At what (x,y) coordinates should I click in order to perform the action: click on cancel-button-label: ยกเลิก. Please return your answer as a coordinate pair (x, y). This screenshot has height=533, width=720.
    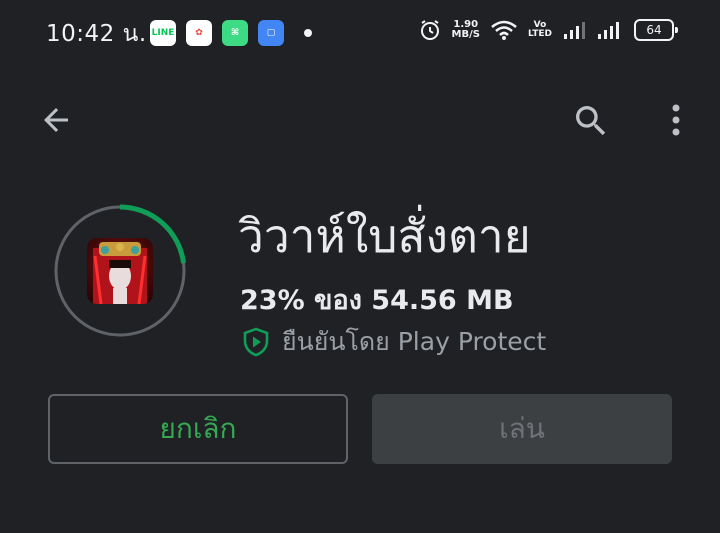
    Looking at the image, I should click on (198, 428).